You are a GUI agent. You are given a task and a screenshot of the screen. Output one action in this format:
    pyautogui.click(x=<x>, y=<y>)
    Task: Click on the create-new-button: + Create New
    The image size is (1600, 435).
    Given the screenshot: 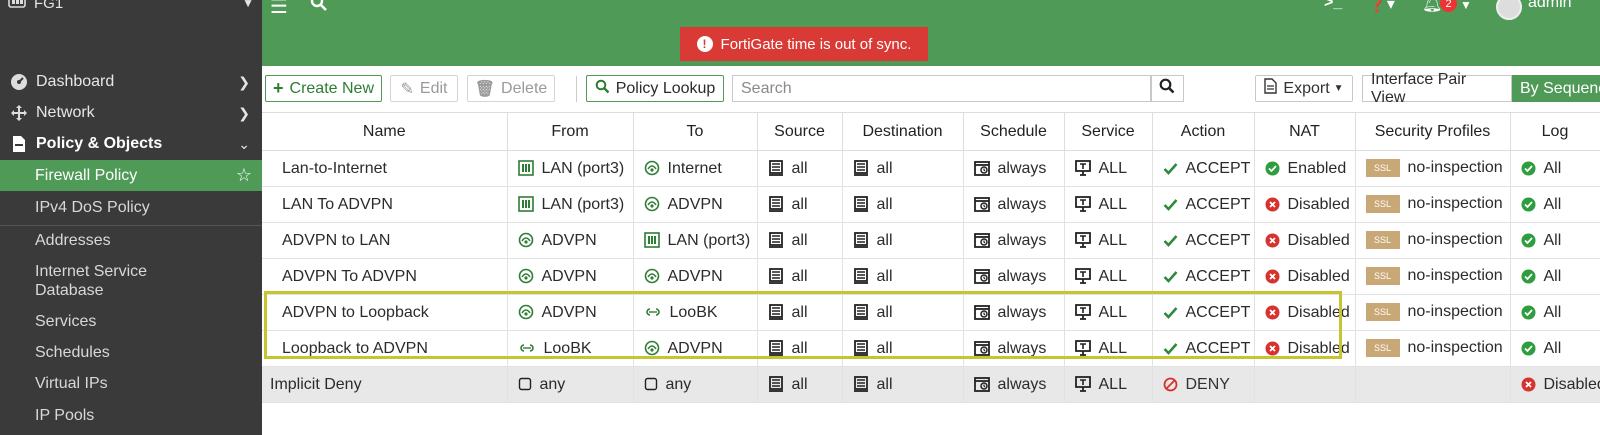 What is the action you would take?
    pyautogui.click(x=323, y=88)
    